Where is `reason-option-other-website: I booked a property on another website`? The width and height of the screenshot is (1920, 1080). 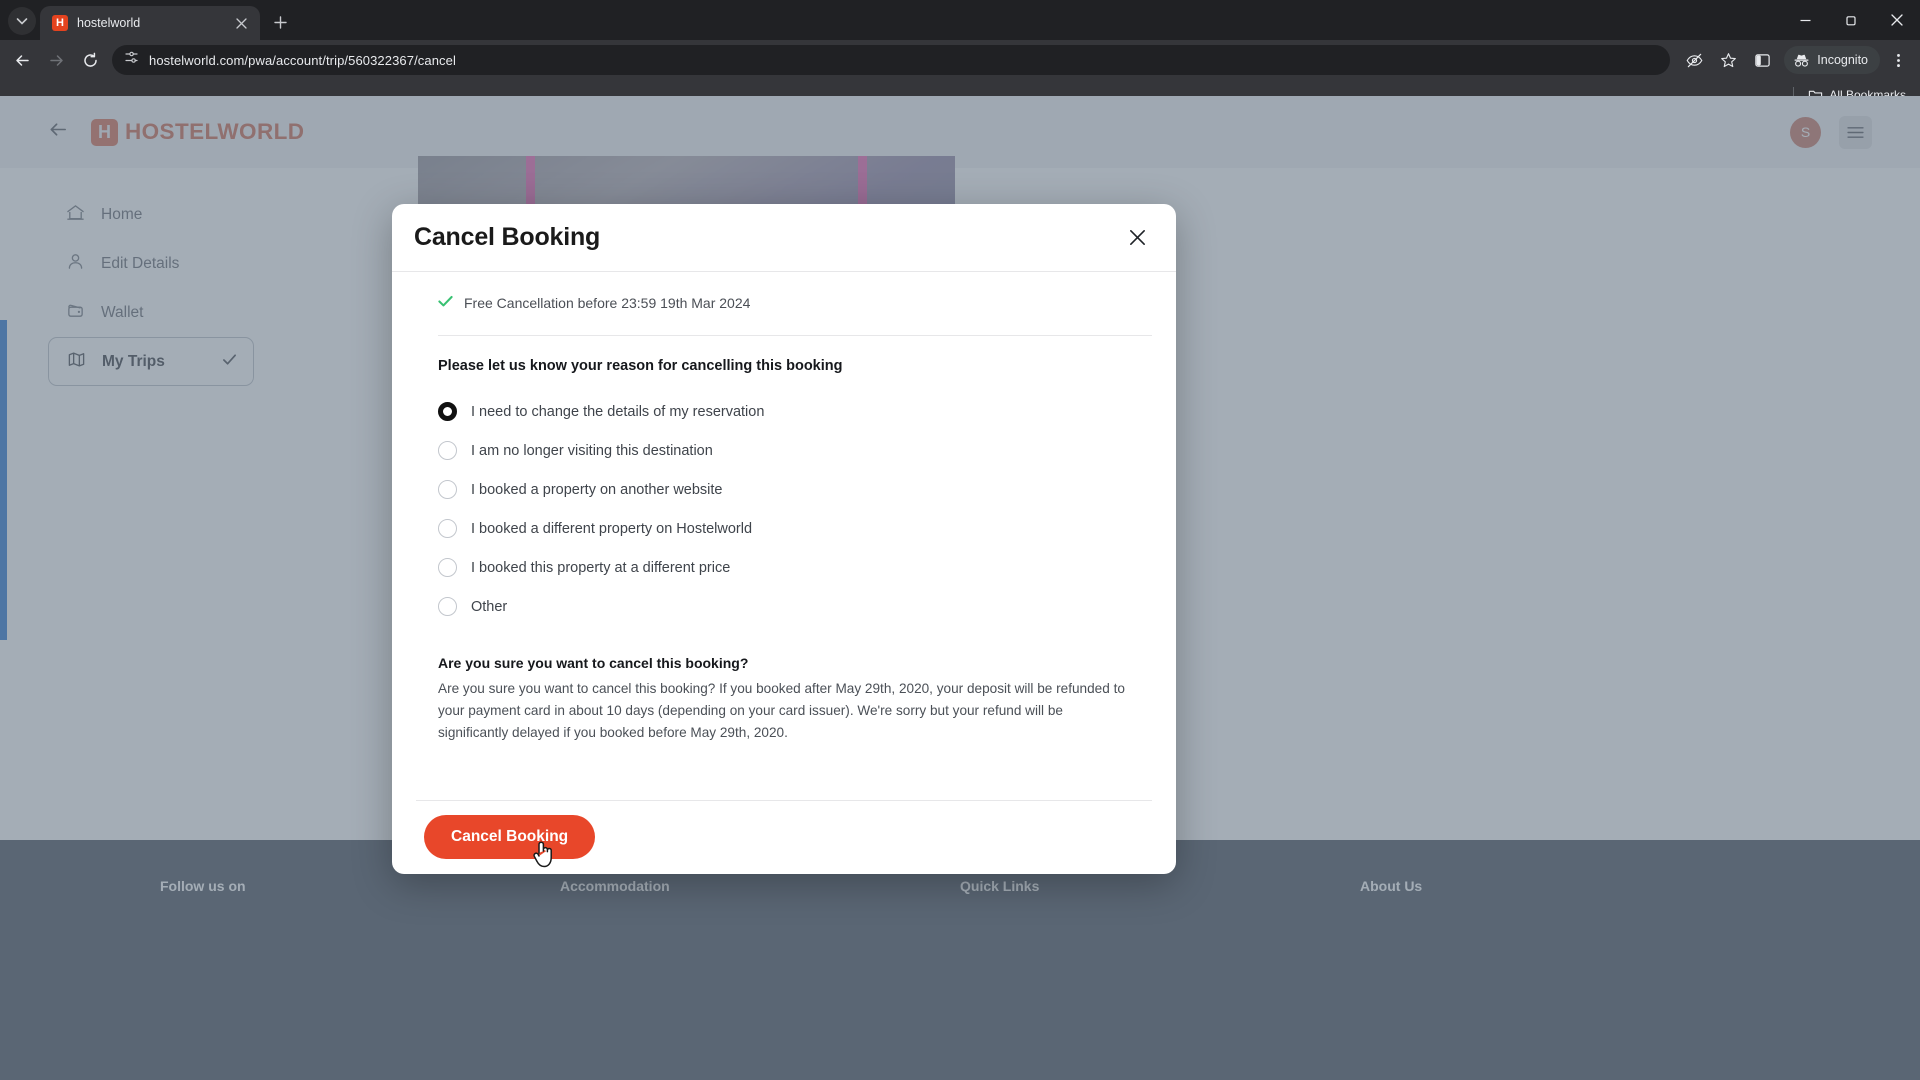 reason-option-other-website: I booked a property on another website is located at coordinates (795, 489).